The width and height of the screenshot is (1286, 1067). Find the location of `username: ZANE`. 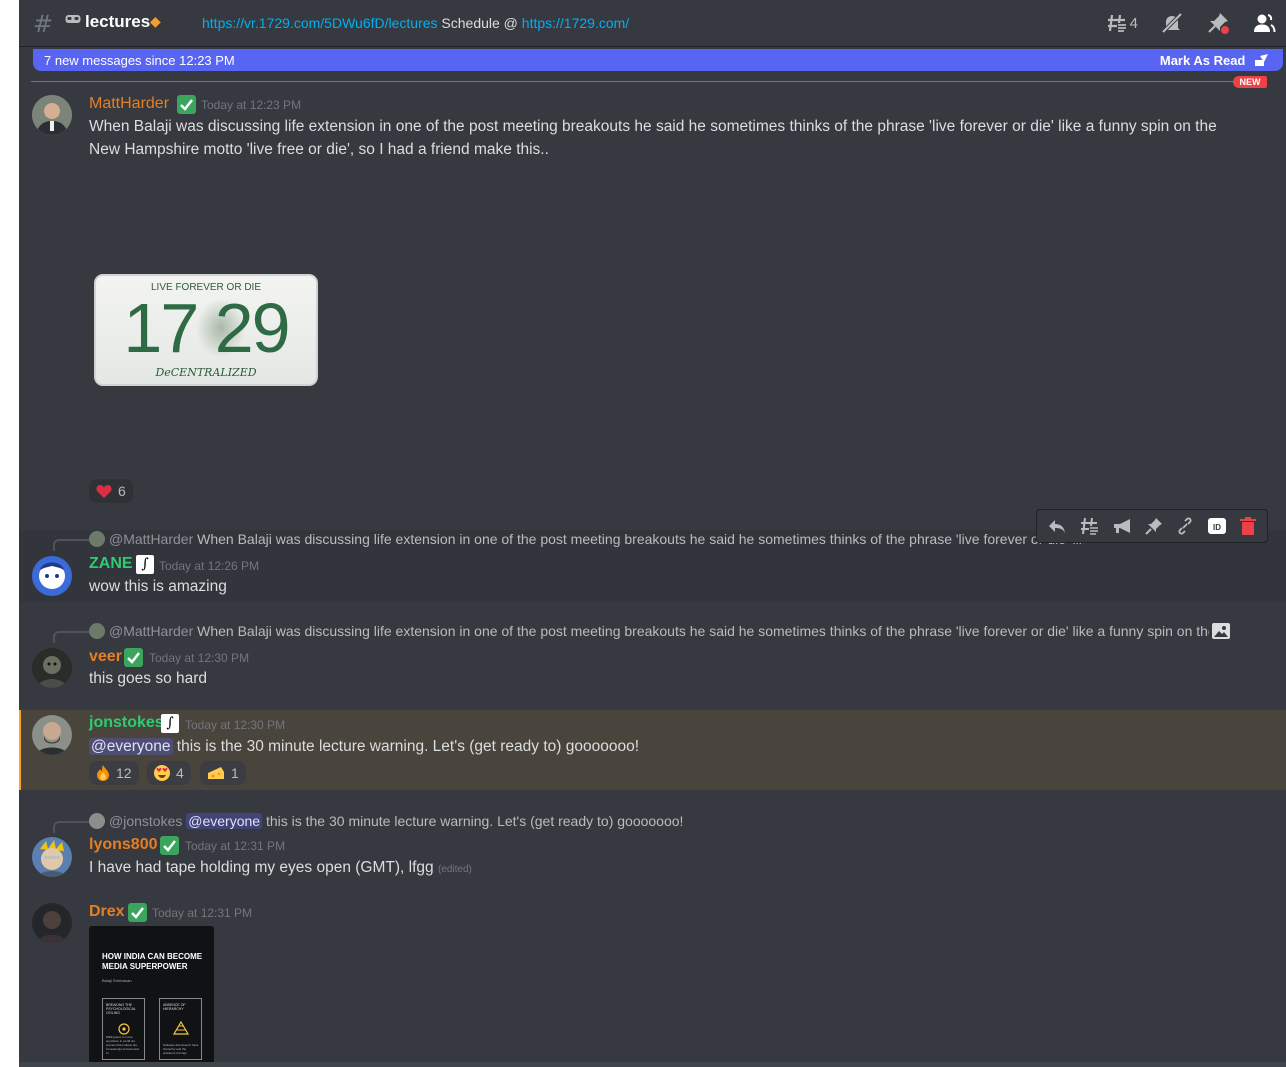

username: ZANE is located at coordinates (111, 564).